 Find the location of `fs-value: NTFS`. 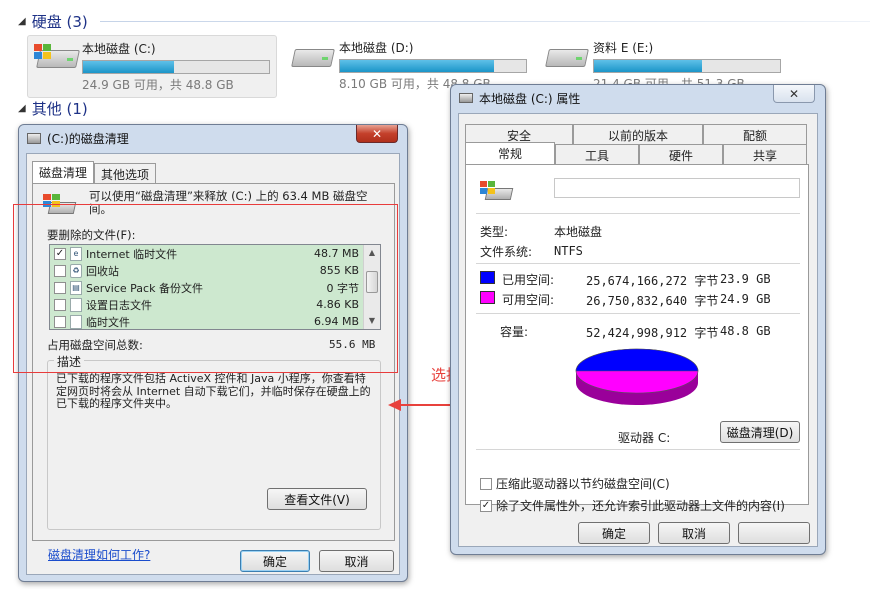

fs-value: NTFS is located at coordinates (568, 251).